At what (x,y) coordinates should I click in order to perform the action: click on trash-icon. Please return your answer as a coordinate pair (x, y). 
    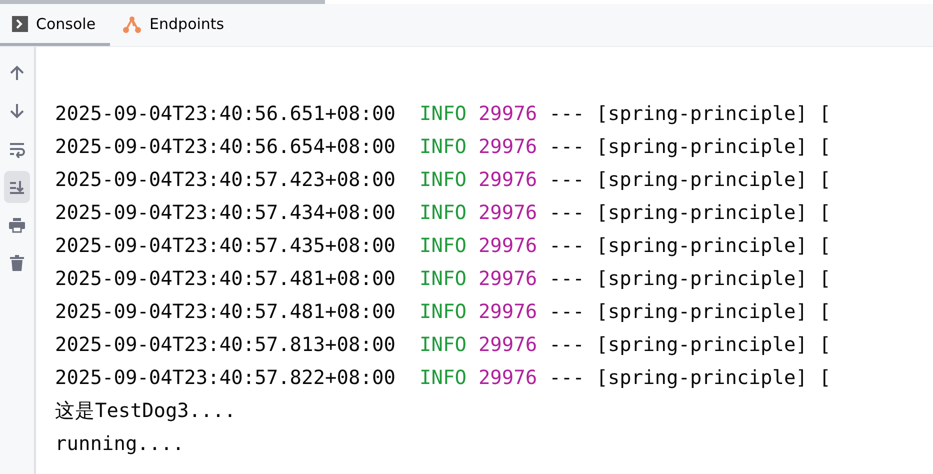
    Looking at the image, I should click on (17, 263).